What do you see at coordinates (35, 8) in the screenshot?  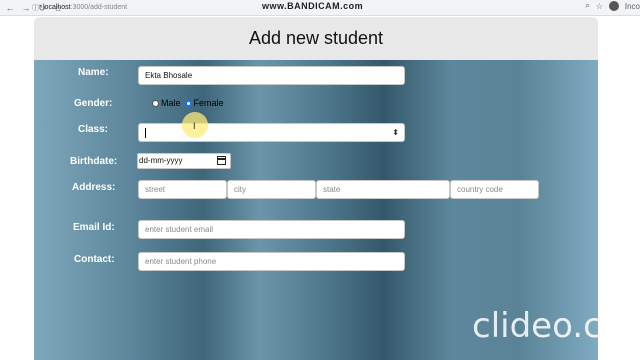 I see `info-icon: ⓘ` at bounding box center [35, 8].